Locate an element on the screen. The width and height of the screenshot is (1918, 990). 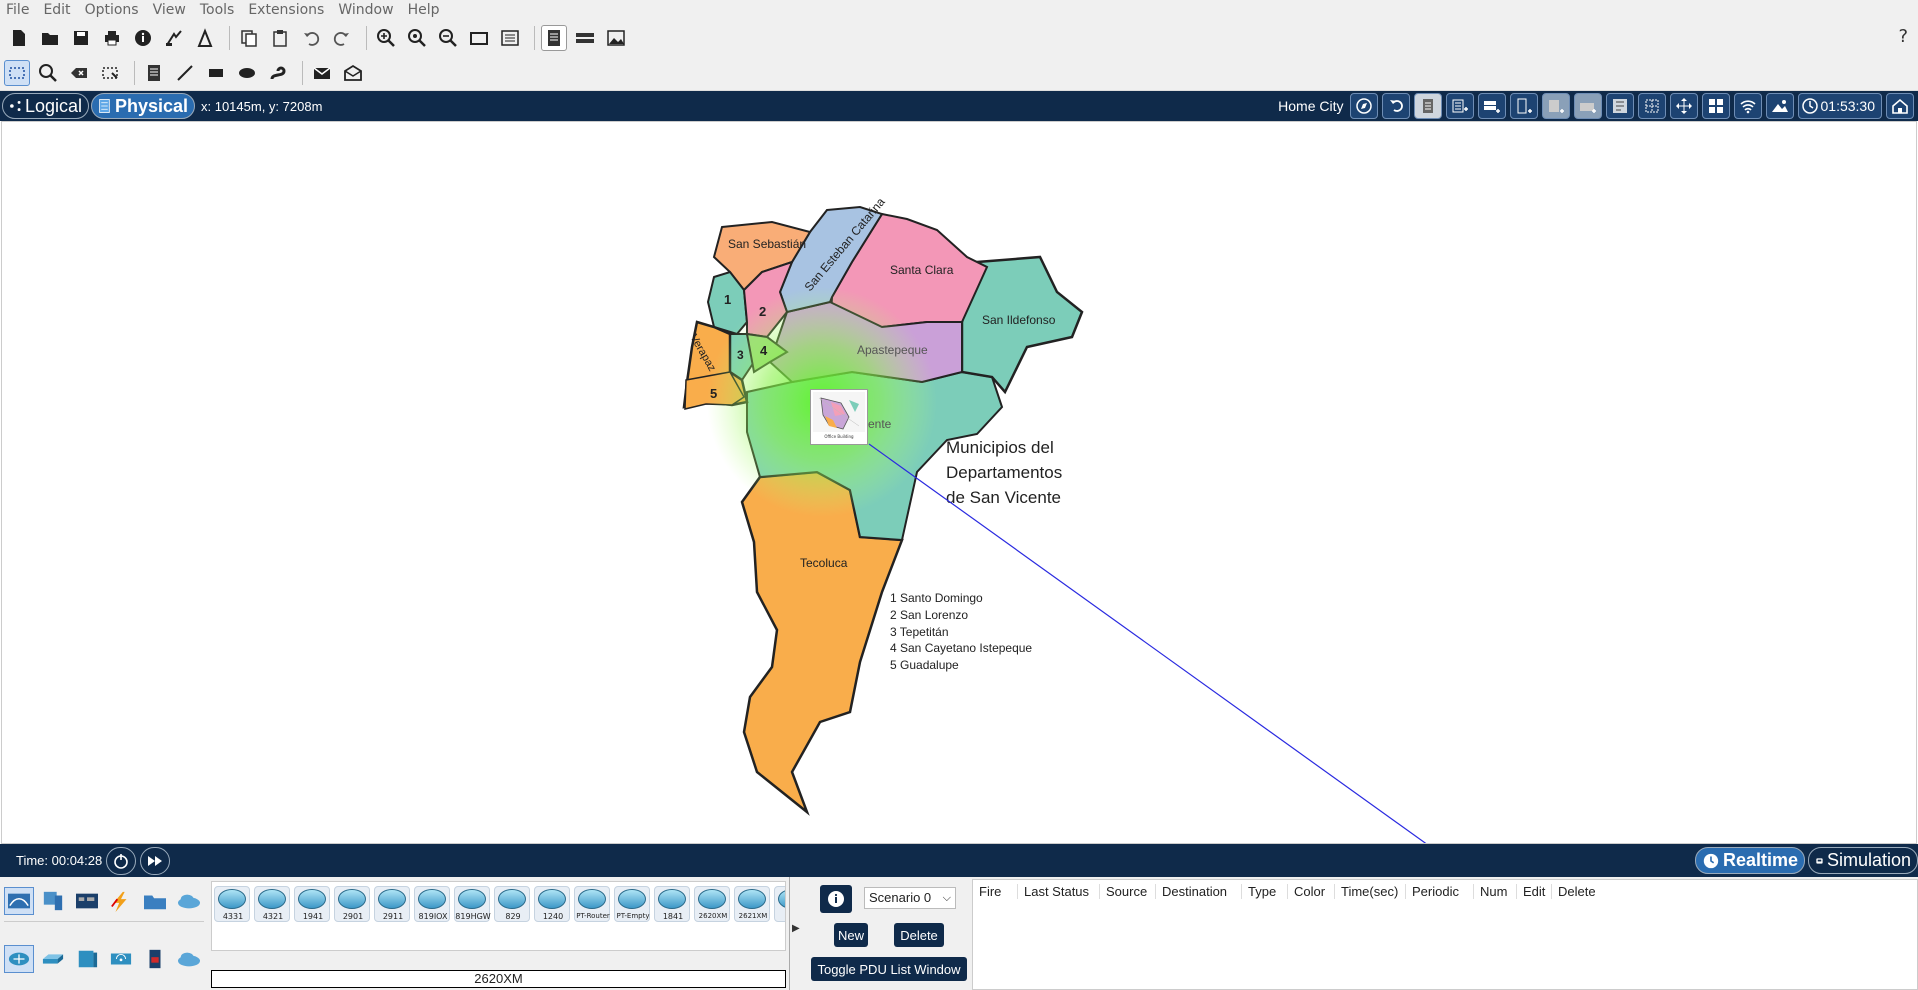
scenario-select: Scenario 0 ⌵ is located at coordinates (910, 898).